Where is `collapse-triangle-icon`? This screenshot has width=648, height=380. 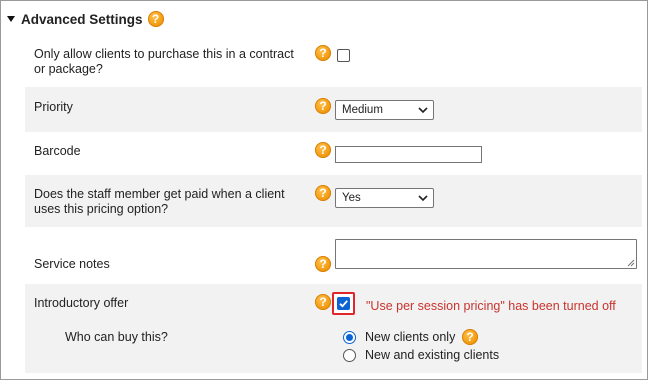 collapse-triangle-icon is located at coordinates (11, 19).